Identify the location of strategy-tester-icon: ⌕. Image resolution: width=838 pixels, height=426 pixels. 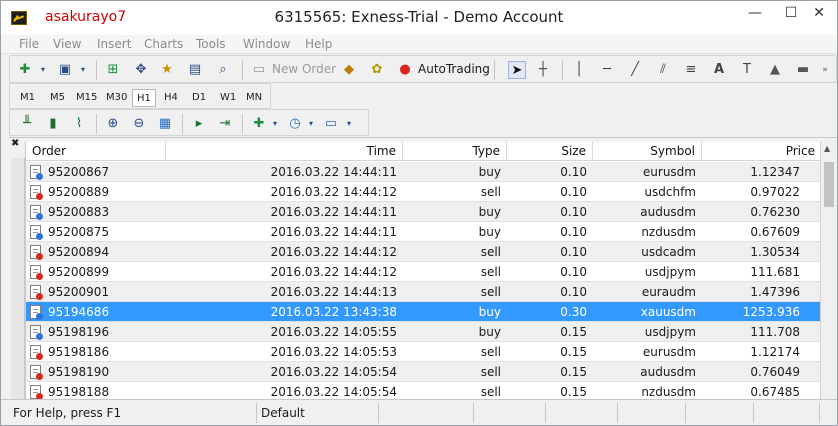
(223, 70).